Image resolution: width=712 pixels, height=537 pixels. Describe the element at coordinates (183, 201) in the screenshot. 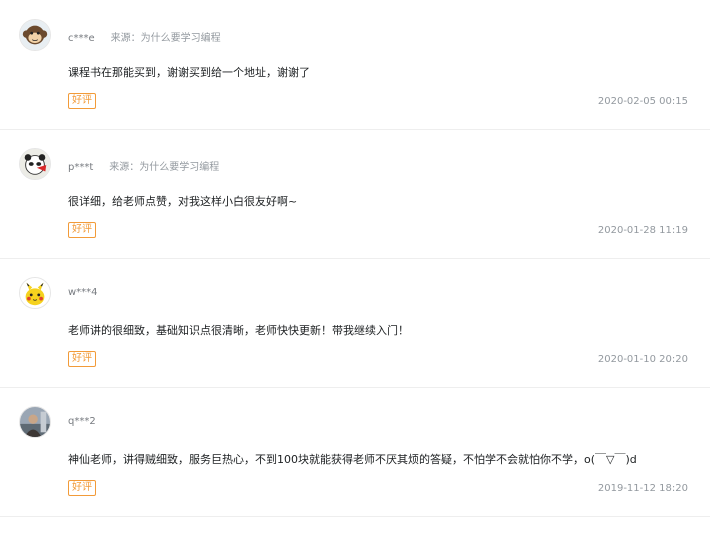

I see `review-content: 很详细，给老师点赞，对我这样小白很友好啊~` at that location.